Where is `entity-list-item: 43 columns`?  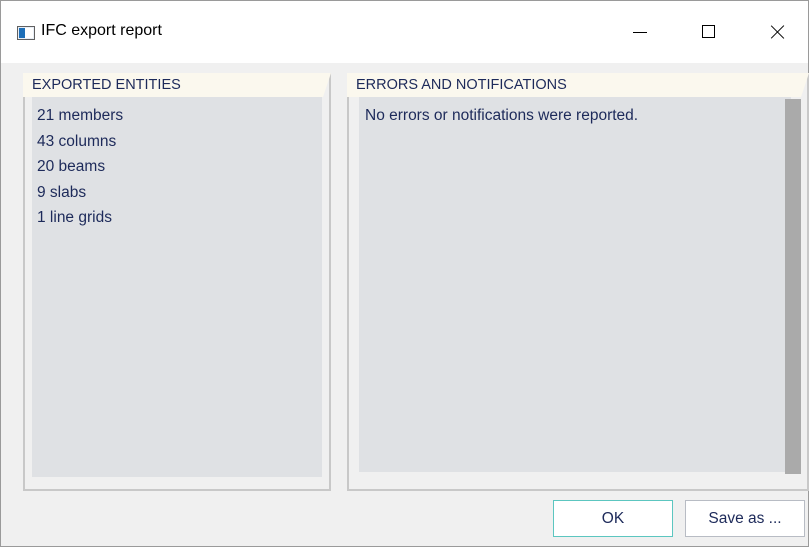
entity-list-item: 43 columns is located at coordinates (77, 141).